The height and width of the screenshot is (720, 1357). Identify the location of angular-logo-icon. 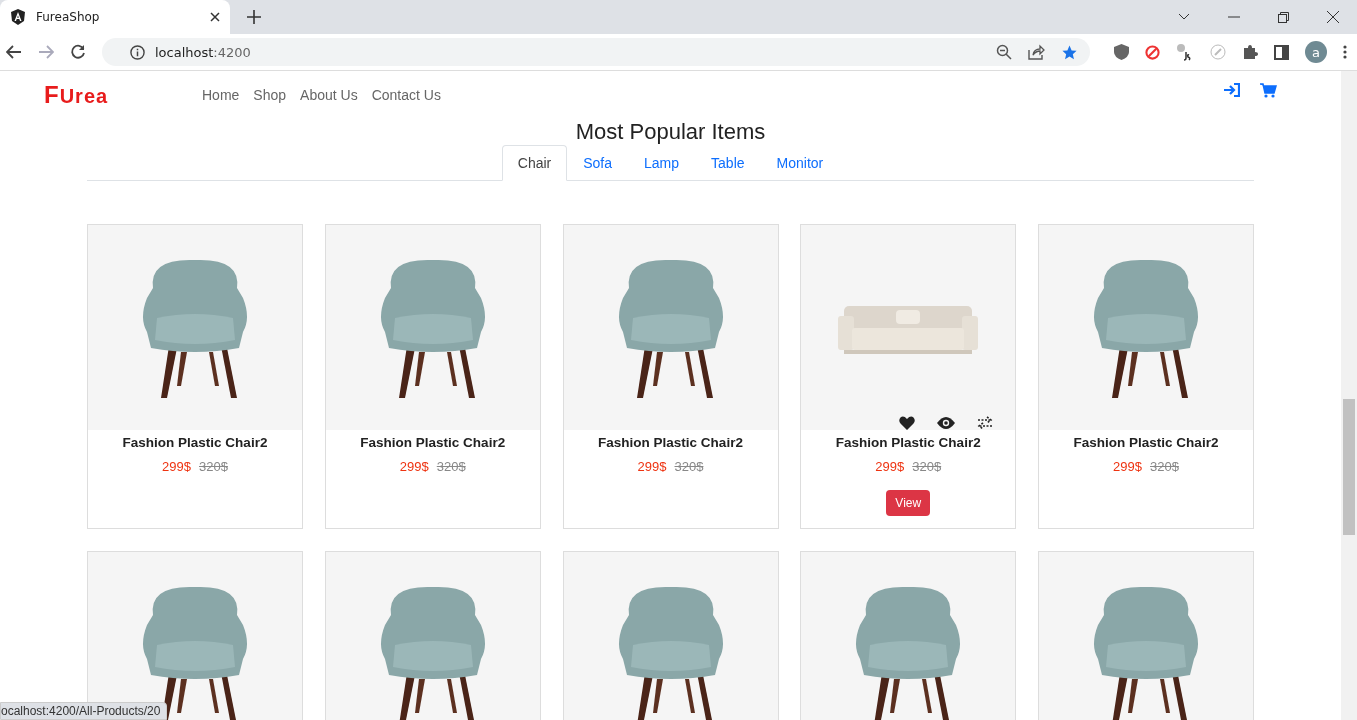
(18, 17).